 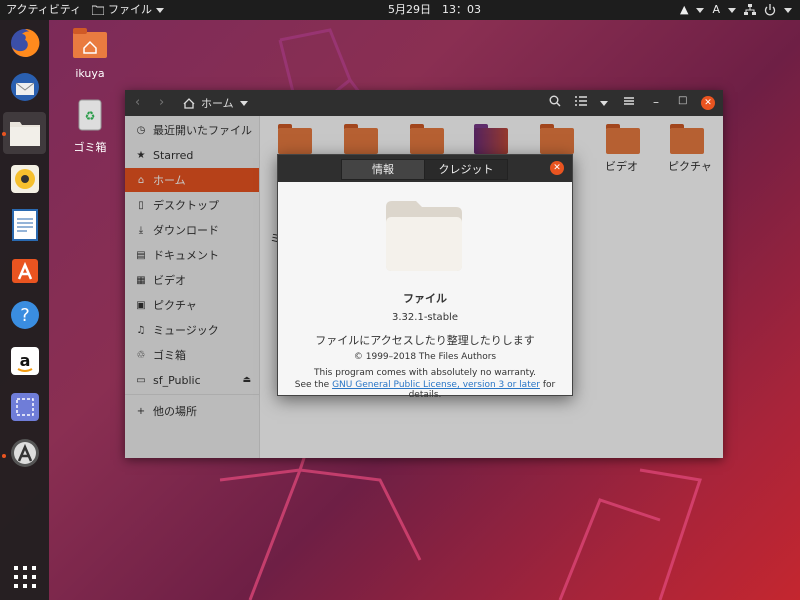 I want to click on dock: ? a, so click(x=24, y=310).